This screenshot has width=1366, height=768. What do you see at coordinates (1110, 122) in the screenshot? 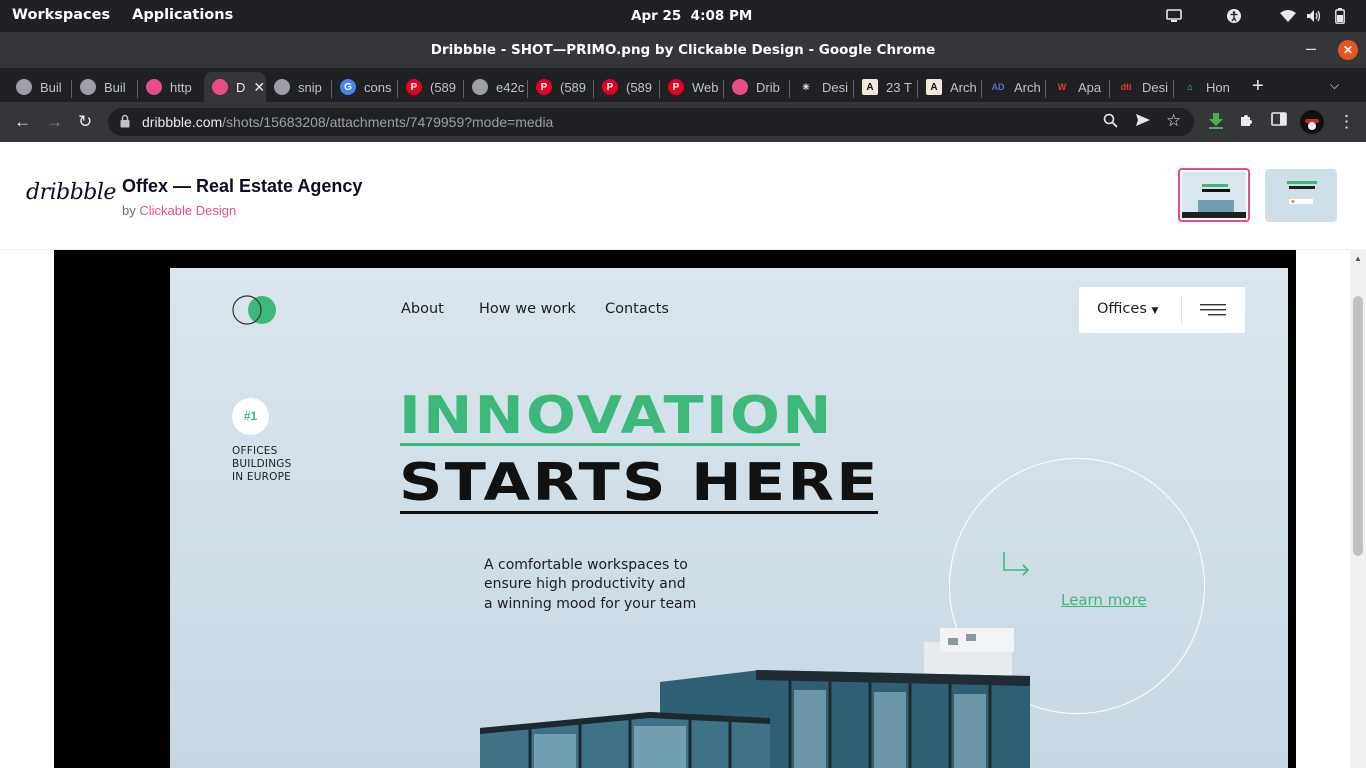
I see `zoom-icon` at bounding box center [1110, 122].